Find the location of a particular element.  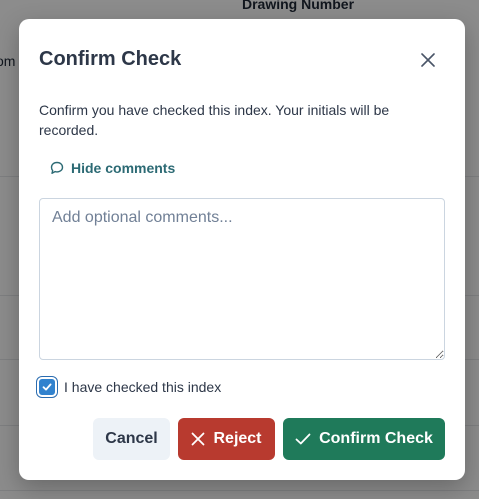

confirm-checkbox is located at coordinates (47, 387).